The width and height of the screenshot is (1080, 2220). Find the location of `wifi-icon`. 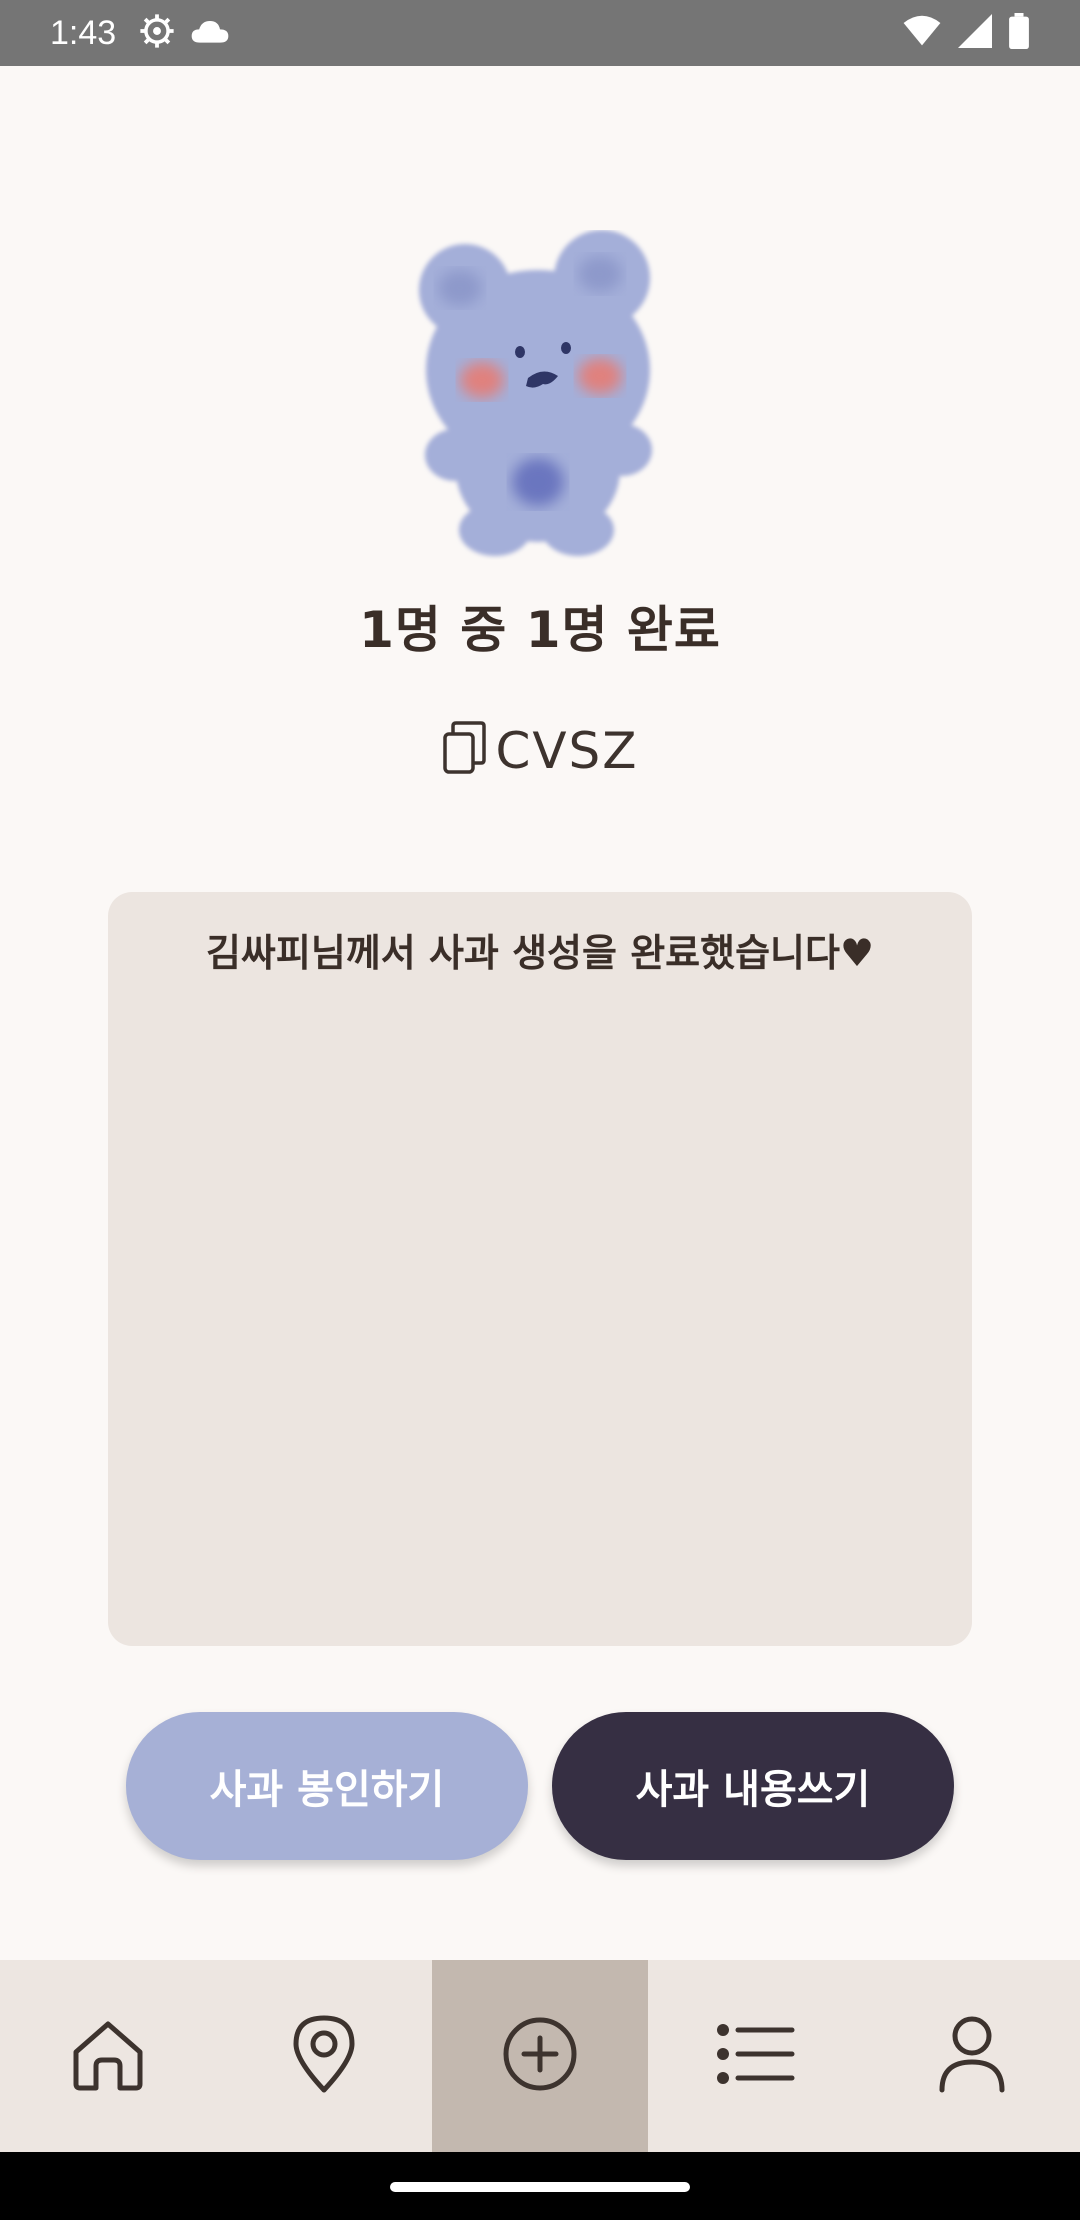

wifi-icon is located at coordinates (922, 33).